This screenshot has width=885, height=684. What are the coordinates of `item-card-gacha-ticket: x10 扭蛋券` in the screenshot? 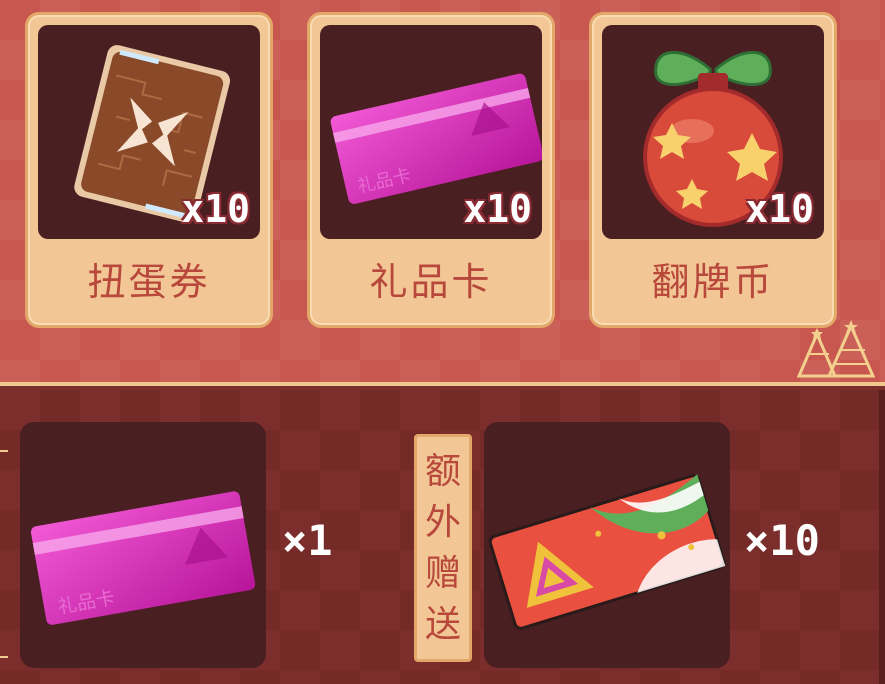 It's located at (149, 170).